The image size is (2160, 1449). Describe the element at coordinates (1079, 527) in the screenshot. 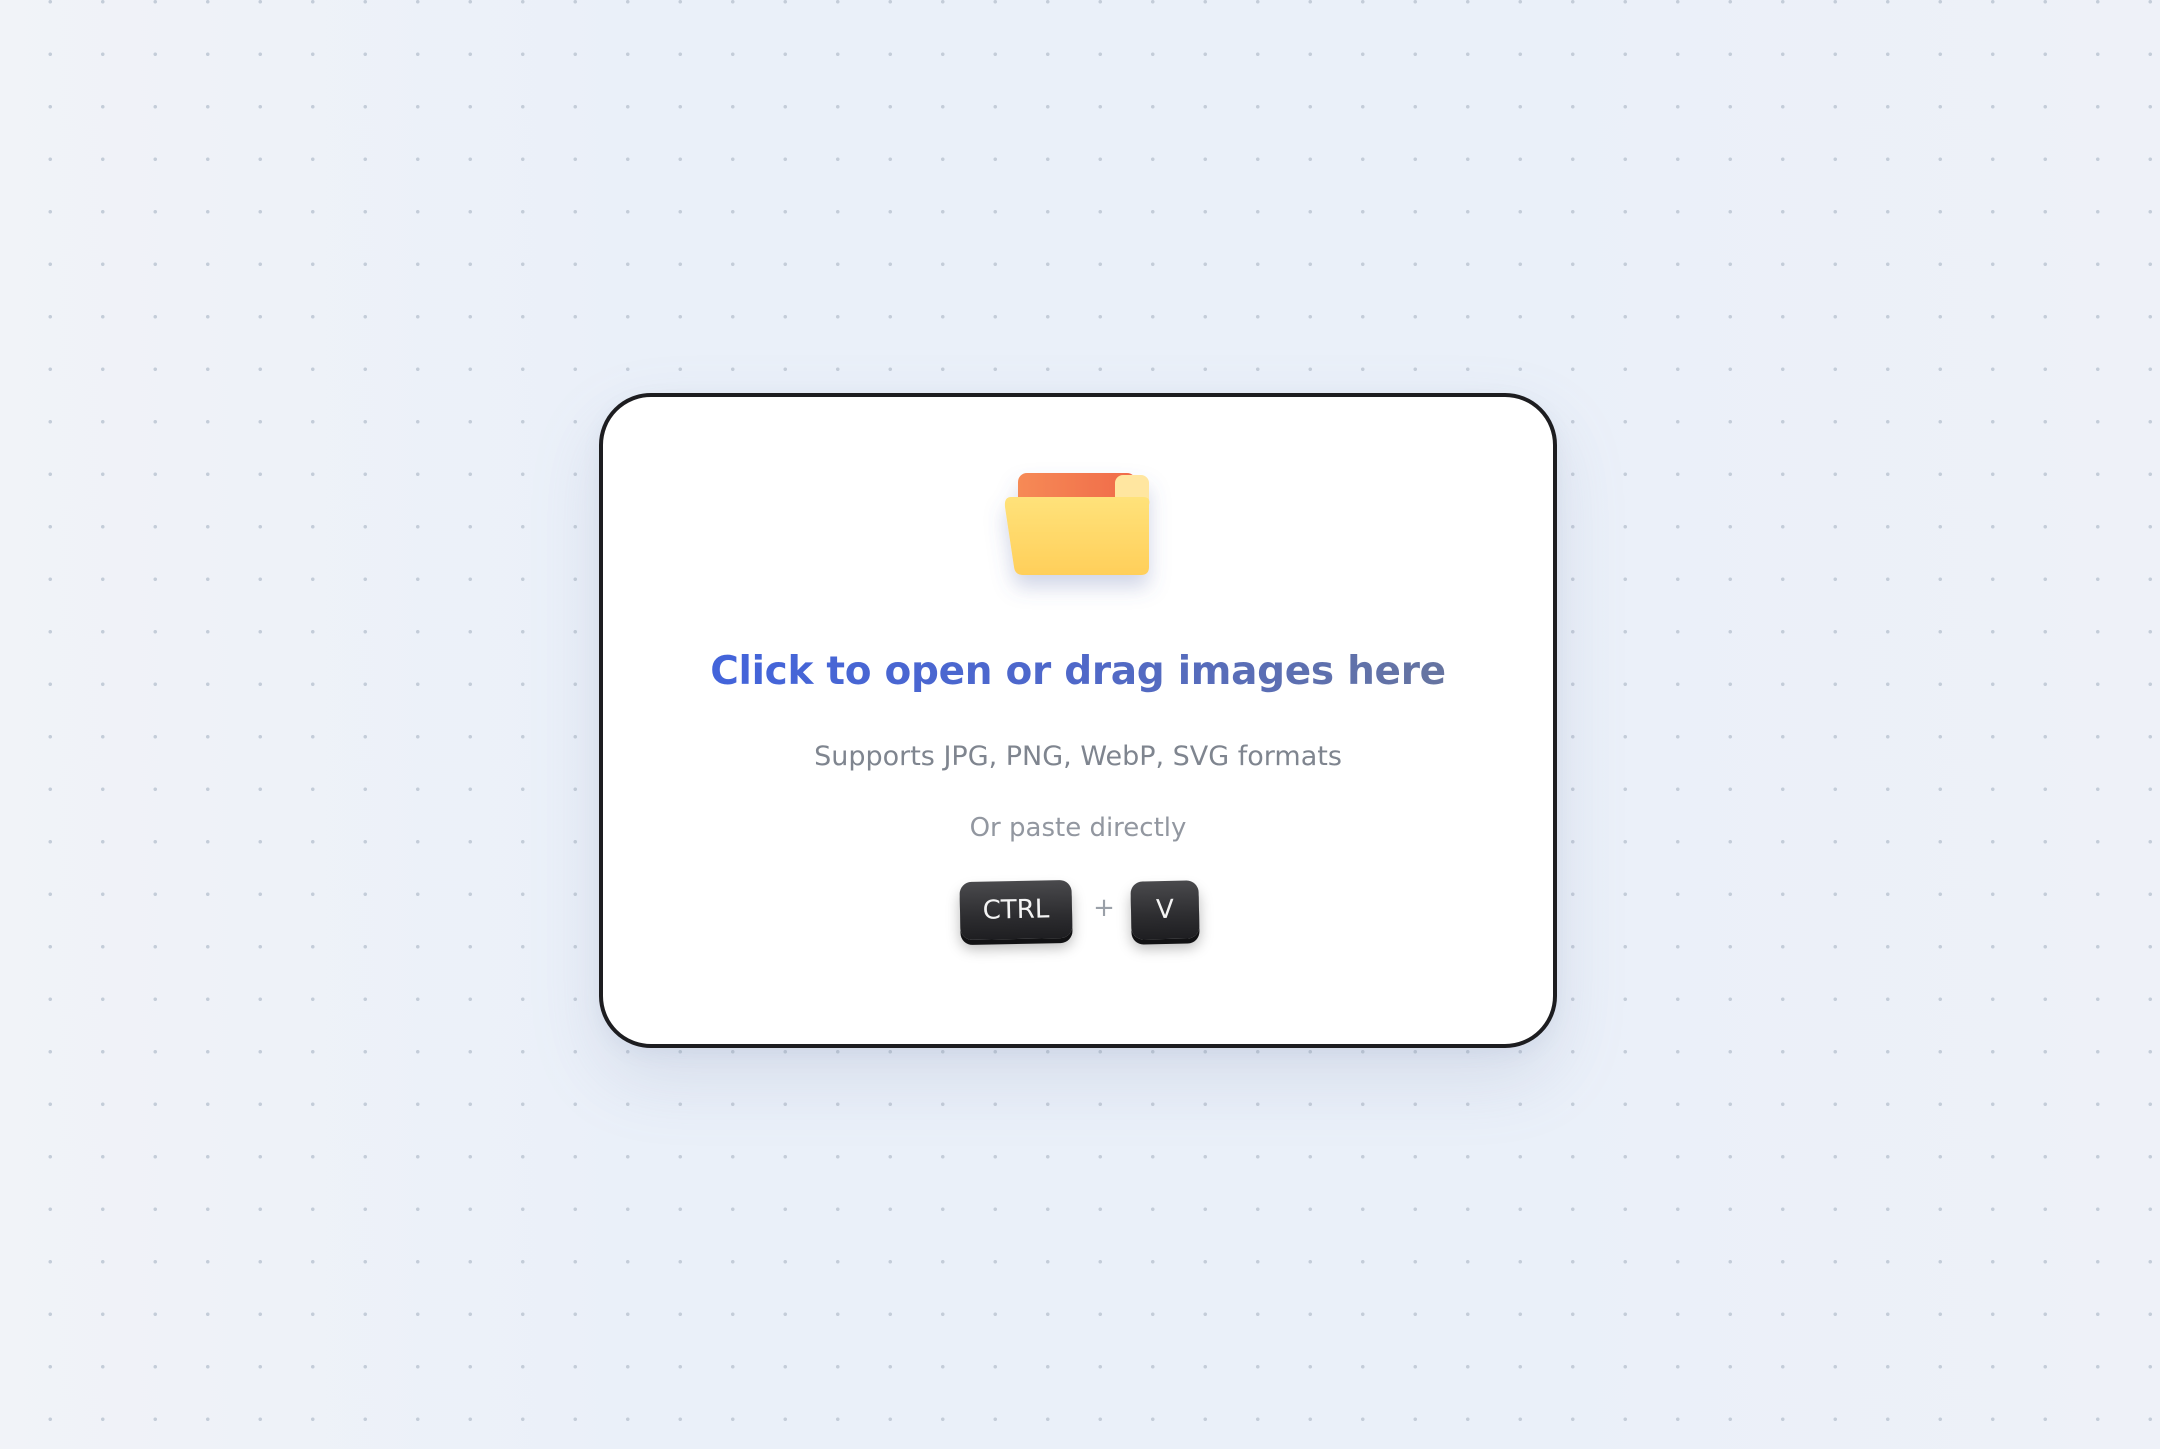

I see `folder-icon` at that location.